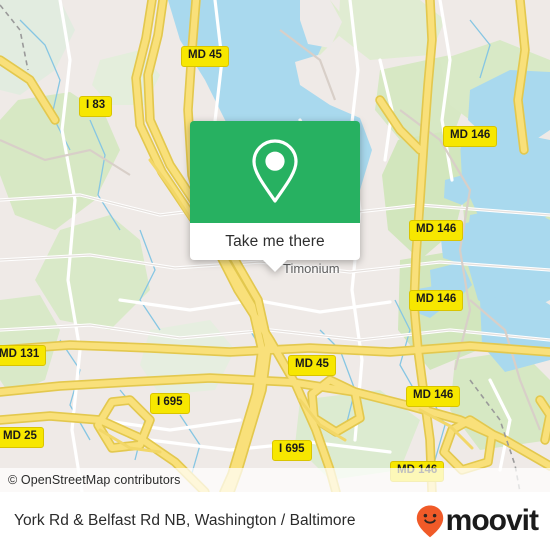 Image resolution: width=550 pixels, height=550 pixels. I want to click on callout-tail, so click(275, 265).